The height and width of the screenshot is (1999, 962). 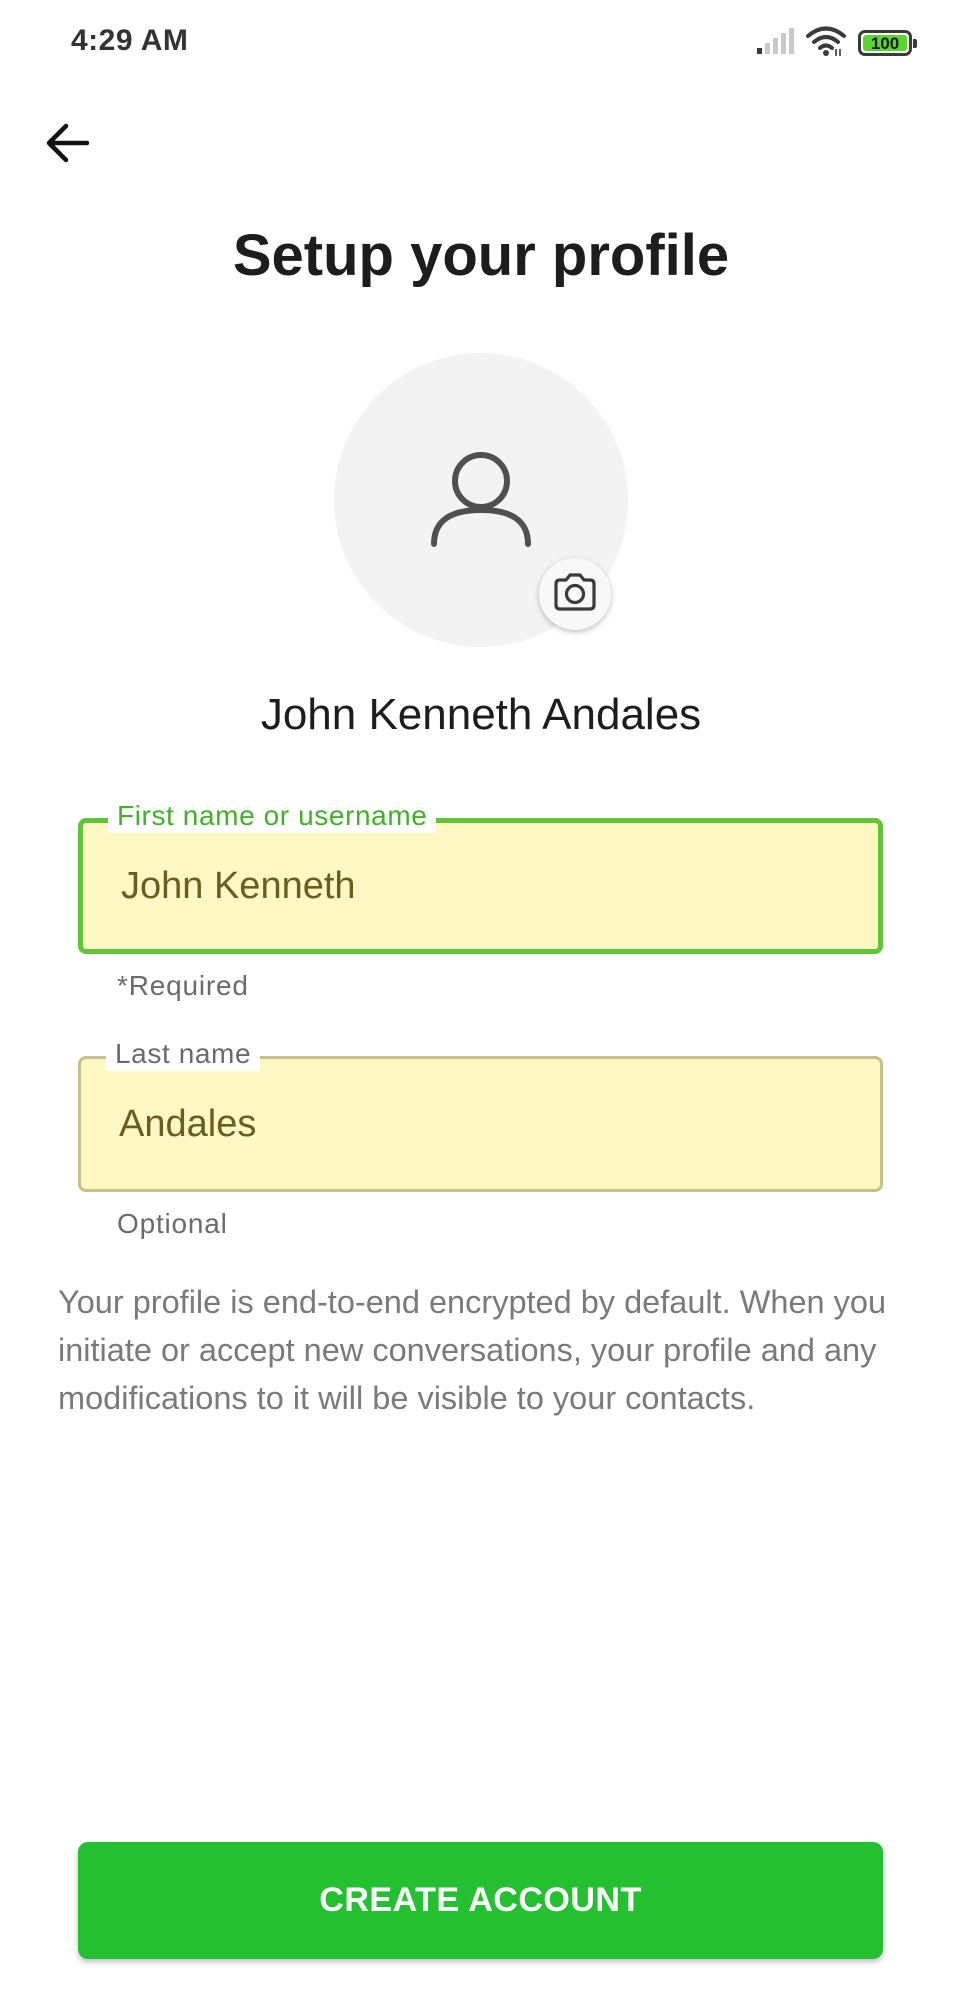 What do you see at coordinates (489, 1124) in the screenshot?
I see `last-name-input` at bounding box center [489, 1124].